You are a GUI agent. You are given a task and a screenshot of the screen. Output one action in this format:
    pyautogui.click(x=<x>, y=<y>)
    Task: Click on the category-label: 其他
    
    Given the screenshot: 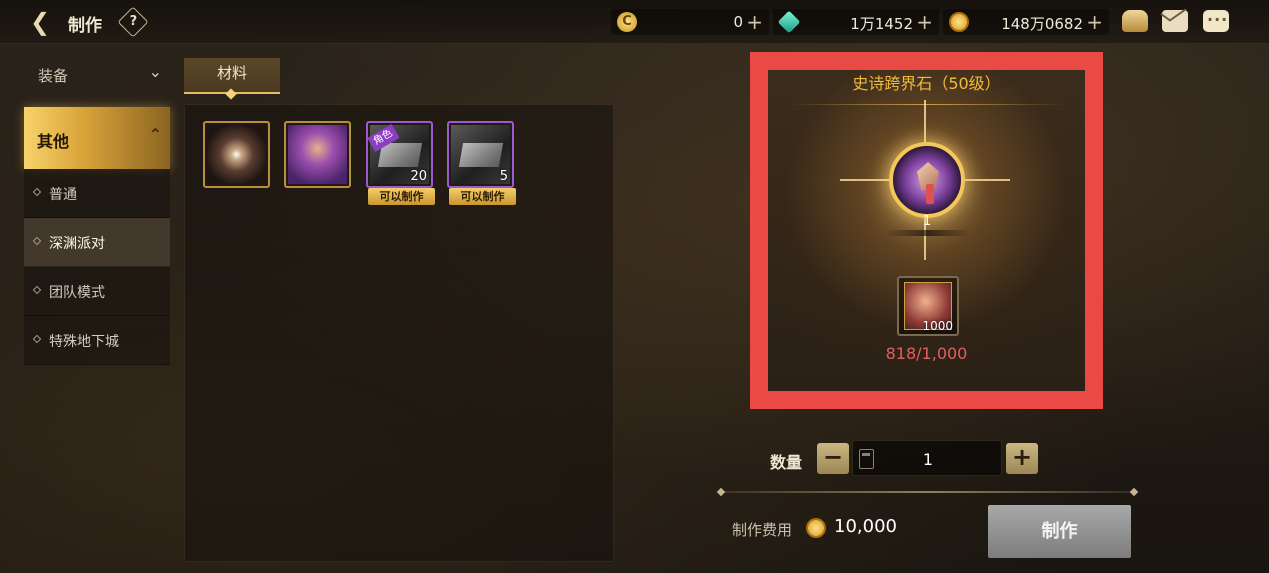 What is the action you would take?
    pyautogui.click(x=53, y=141)
    